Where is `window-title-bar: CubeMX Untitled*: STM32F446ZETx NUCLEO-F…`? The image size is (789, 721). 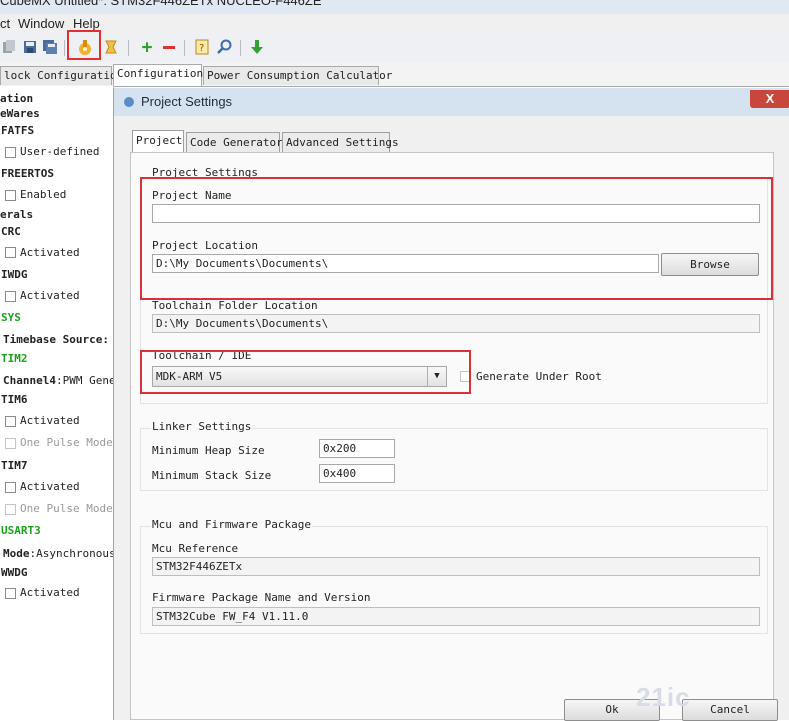 window-title-bar: CubeMX Untitled*: STM32F446ZETx NUCLEO-F… is located at coordinates (394, 7).